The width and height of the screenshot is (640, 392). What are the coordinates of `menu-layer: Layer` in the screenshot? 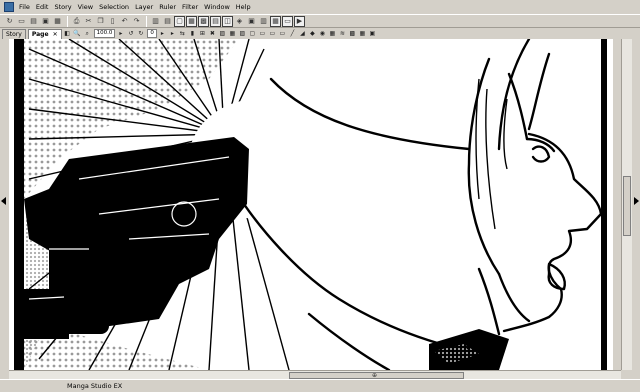 It's located at (144, 7).